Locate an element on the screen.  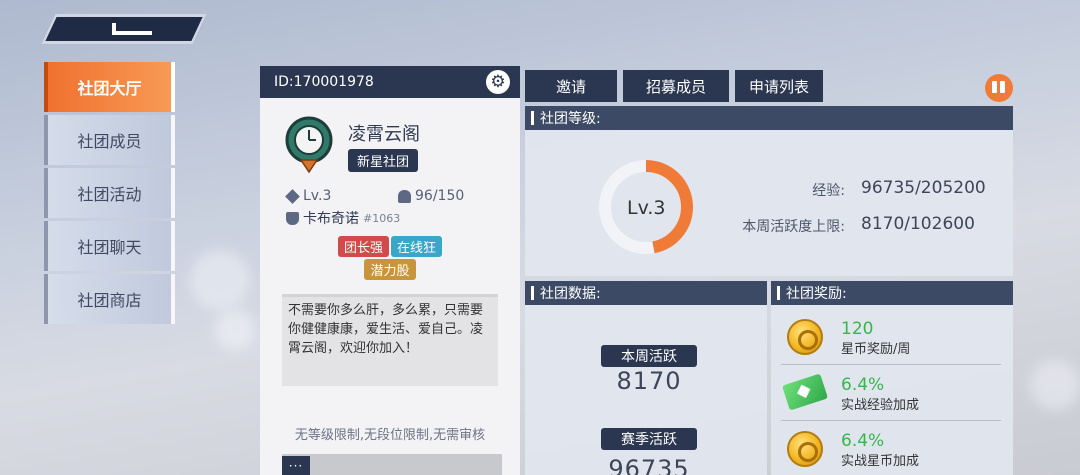
reward-label: 实战星币加成 is located at coordinates (880, 461).